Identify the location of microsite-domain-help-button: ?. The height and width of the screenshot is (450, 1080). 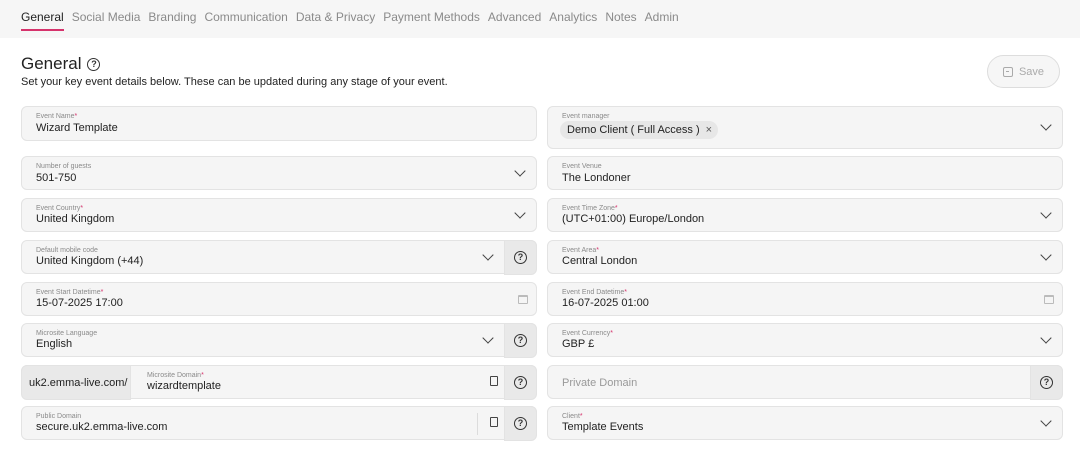
(520, 382).